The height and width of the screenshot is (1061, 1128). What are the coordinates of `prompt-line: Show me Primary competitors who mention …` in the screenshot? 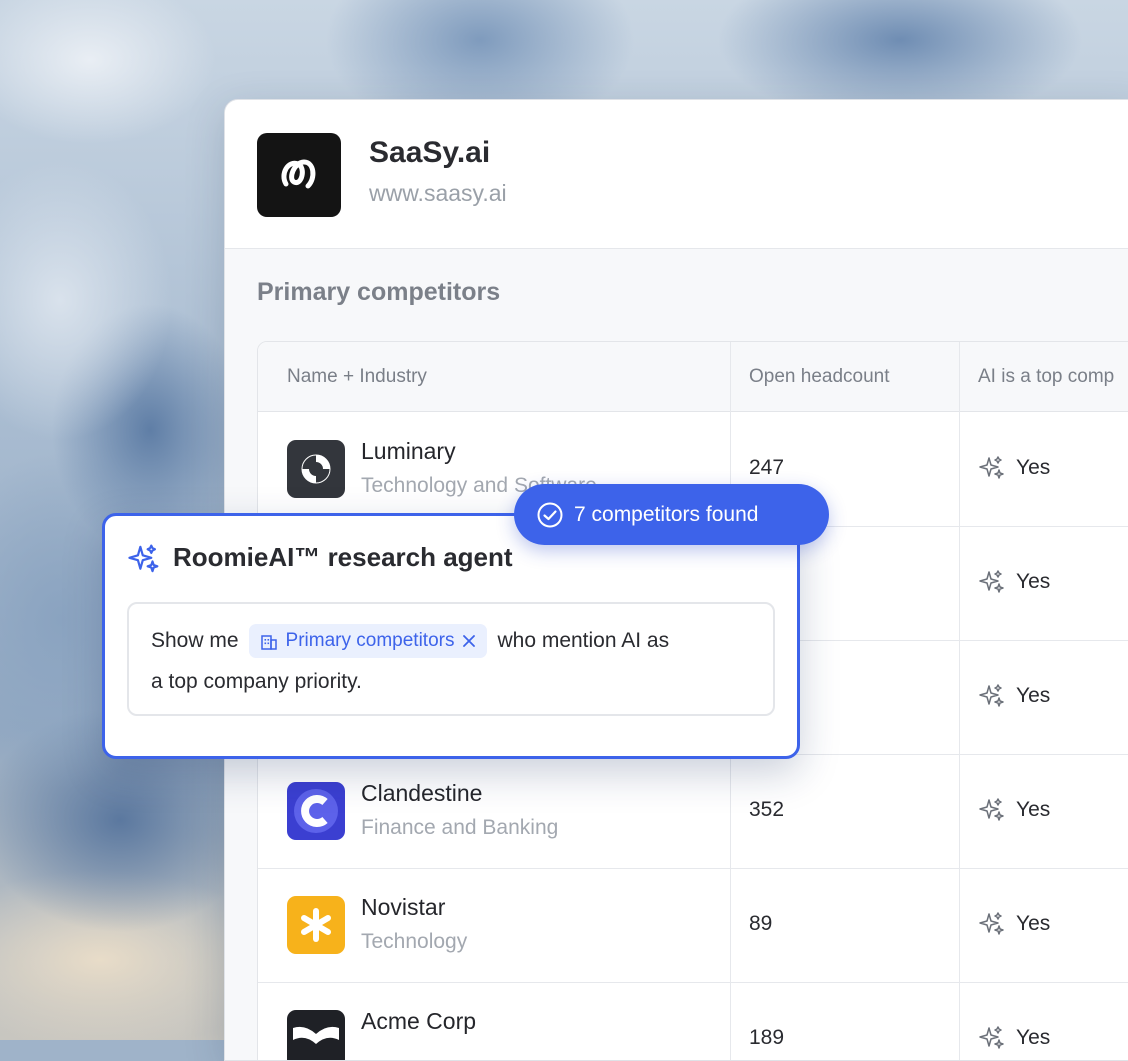 It's located at (410, 641).